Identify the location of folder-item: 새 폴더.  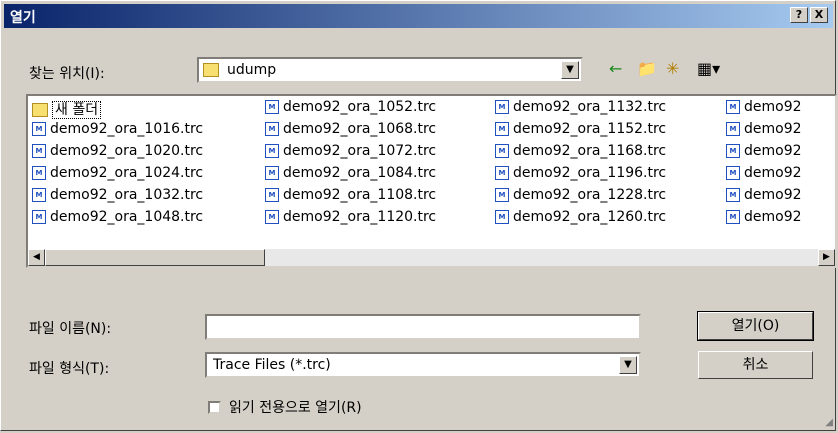
(67, 109).